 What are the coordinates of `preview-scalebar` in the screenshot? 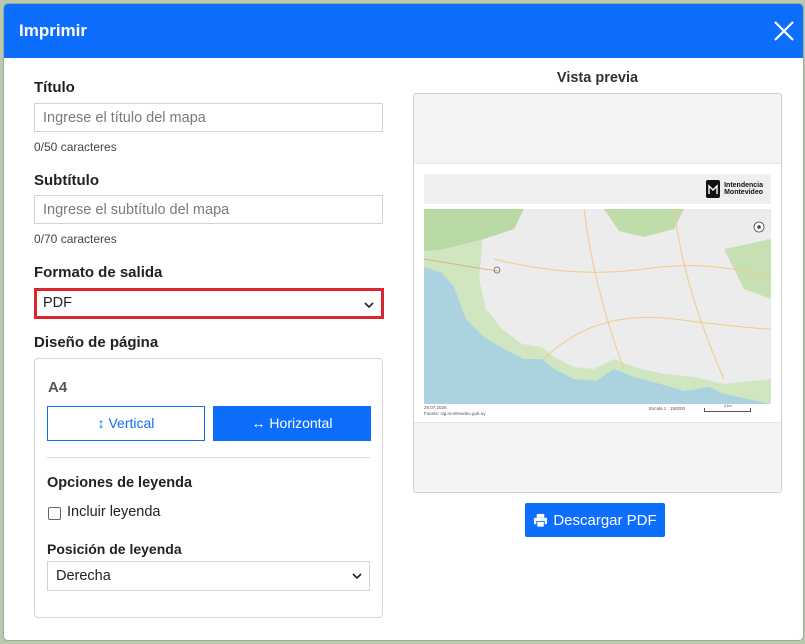 It's located at (727, 410).